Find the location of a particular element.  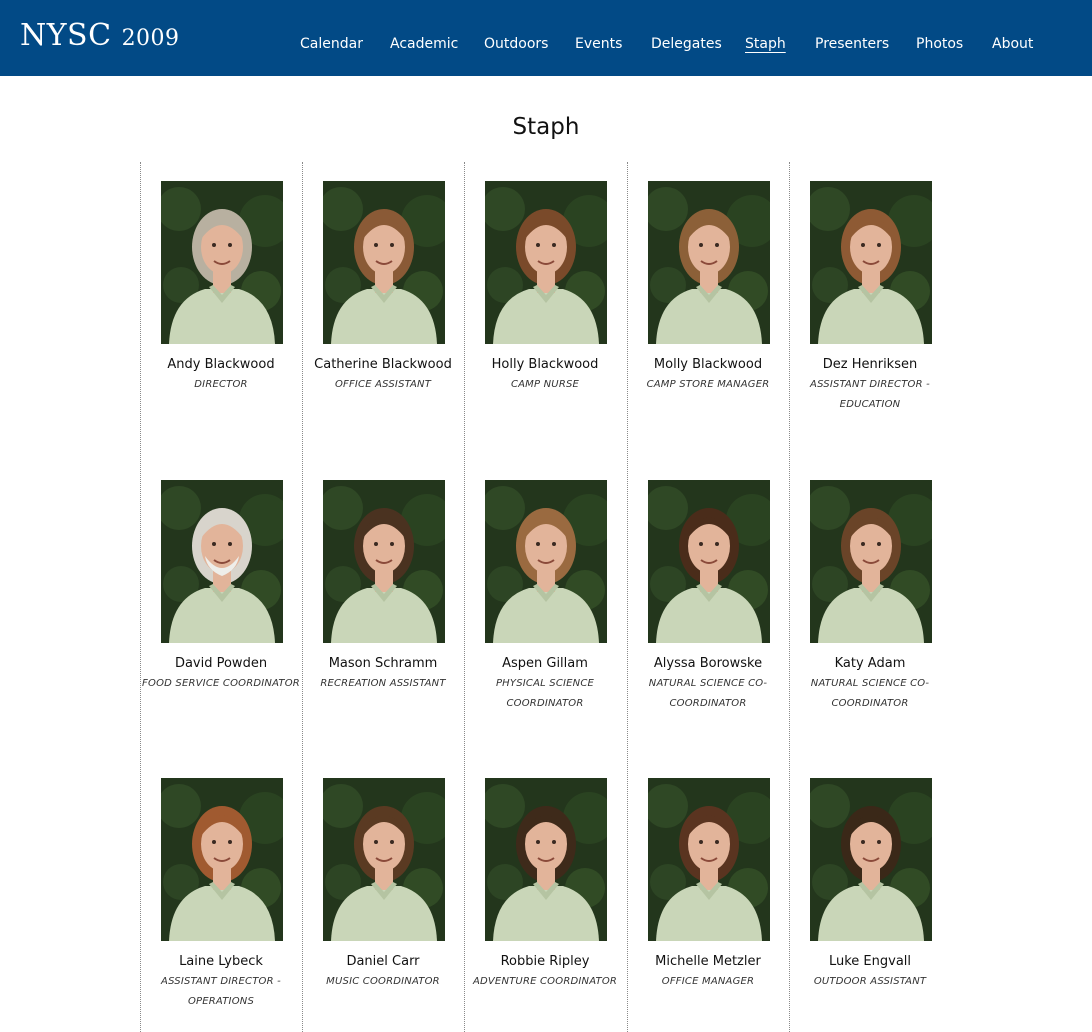

staff-name: Laine Lybeck is located at coordinates (221, 961).